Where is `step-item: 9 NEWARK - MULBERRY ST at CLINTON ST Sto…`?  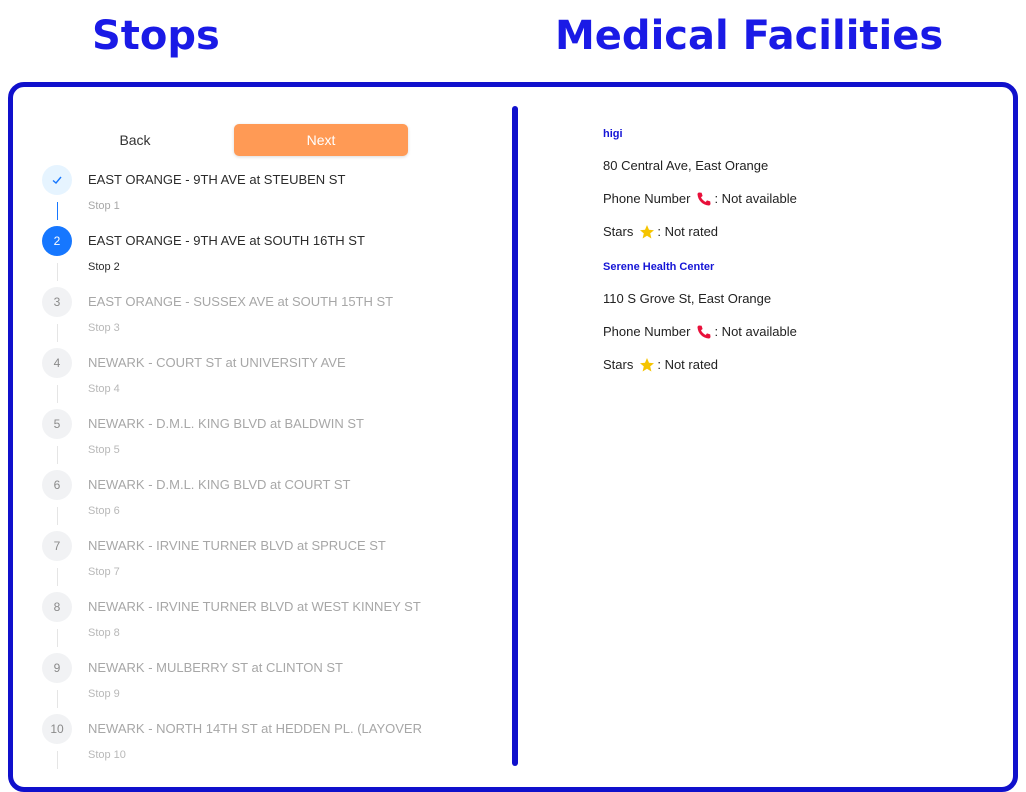 step-item: 9 NEWARK - MULBERRY ST at CLINTON ST Sto… is located at coordinates (275, 682).